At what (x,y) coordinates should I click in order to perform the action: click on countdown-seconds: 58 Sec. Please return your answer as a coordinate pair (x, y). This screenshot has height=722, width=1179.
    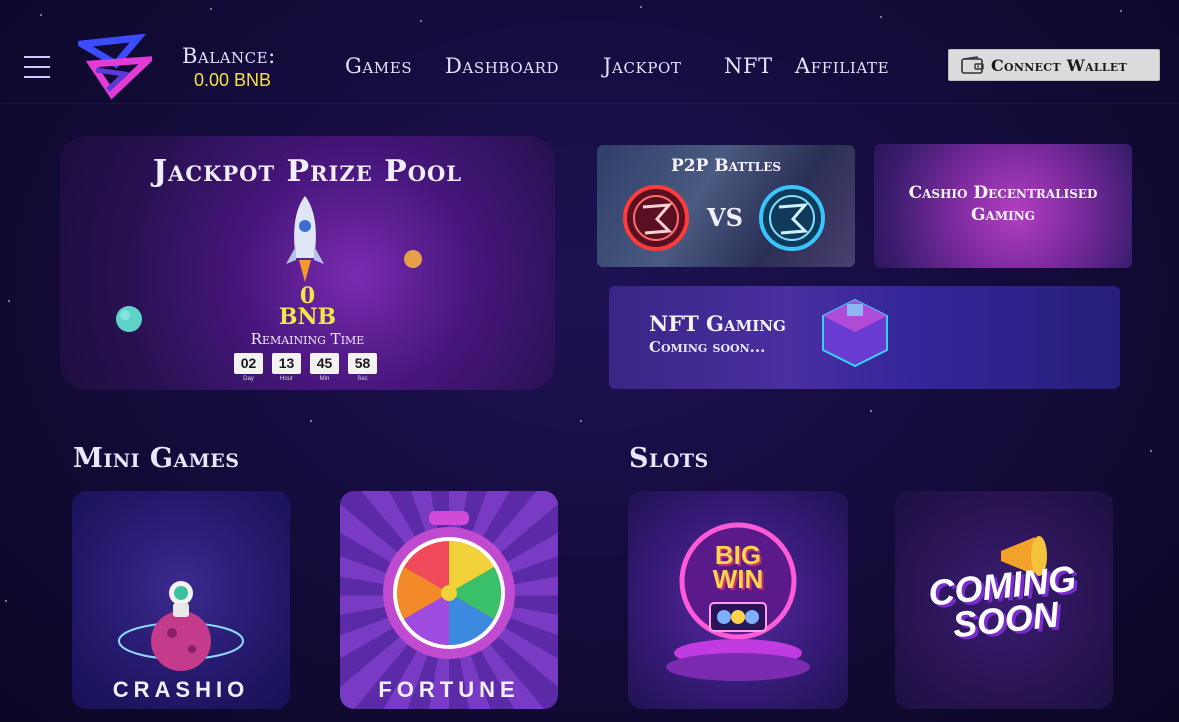
    Looking at the image, I should click on (362, 367).